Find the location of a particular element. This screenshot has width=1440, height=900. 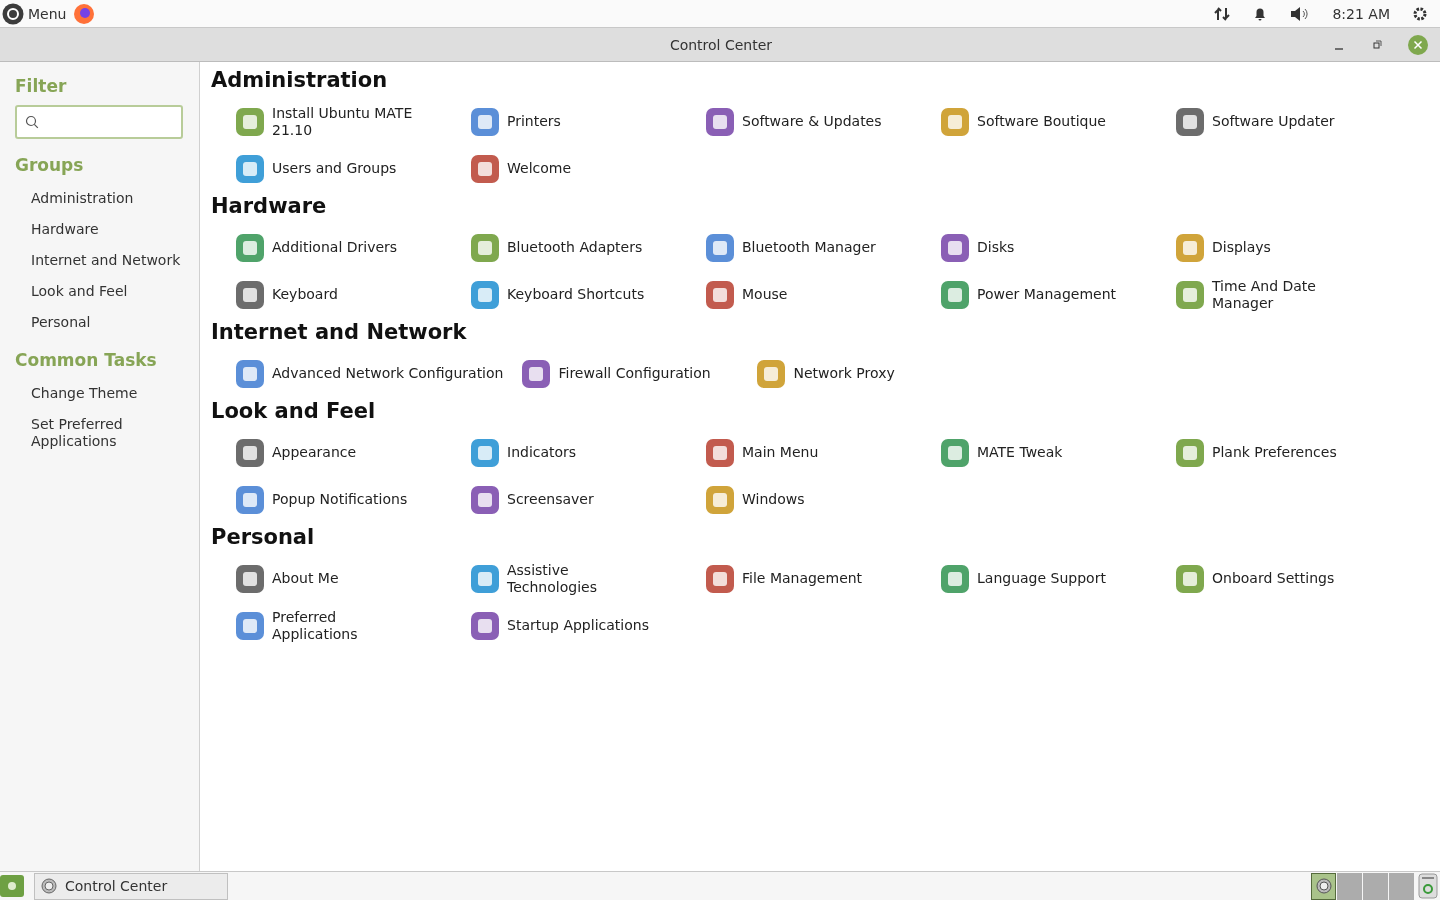

applet-item: Startup Applications is located at coordinates (587, 625).